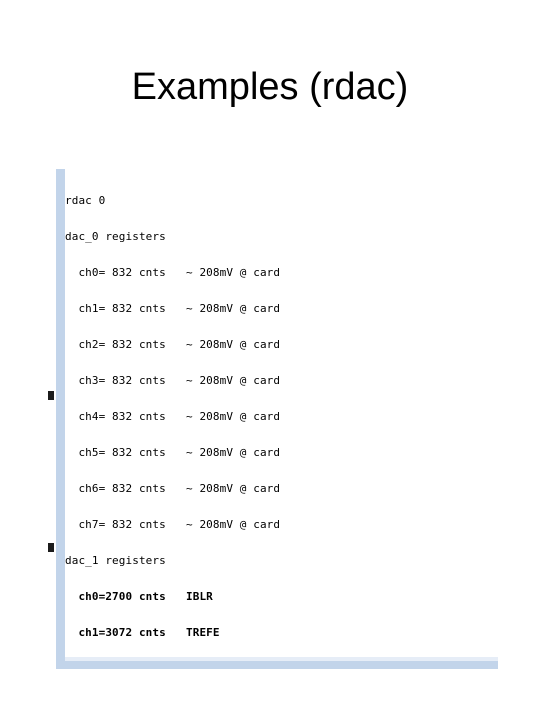  Describe the element at coordinates (142, 632) in the screenshot. I see `terminal-line: ch1=3072 cnts TREFE` at that location.